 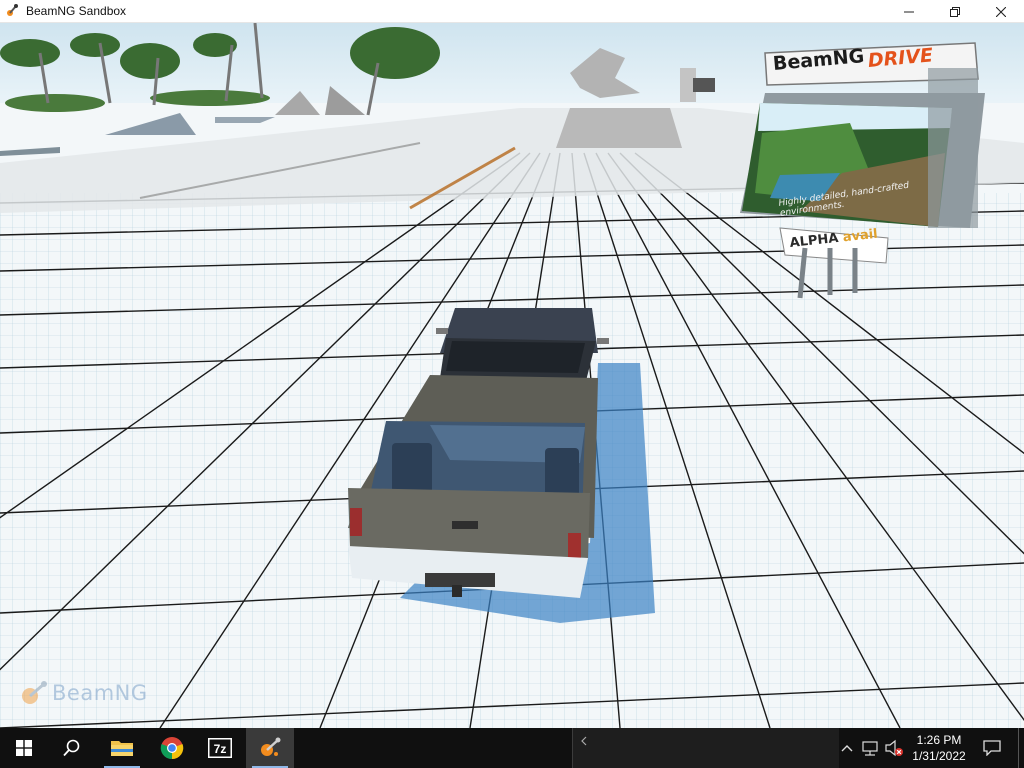 I want to click on chevron-left-icon, so click(x=584, y=741).